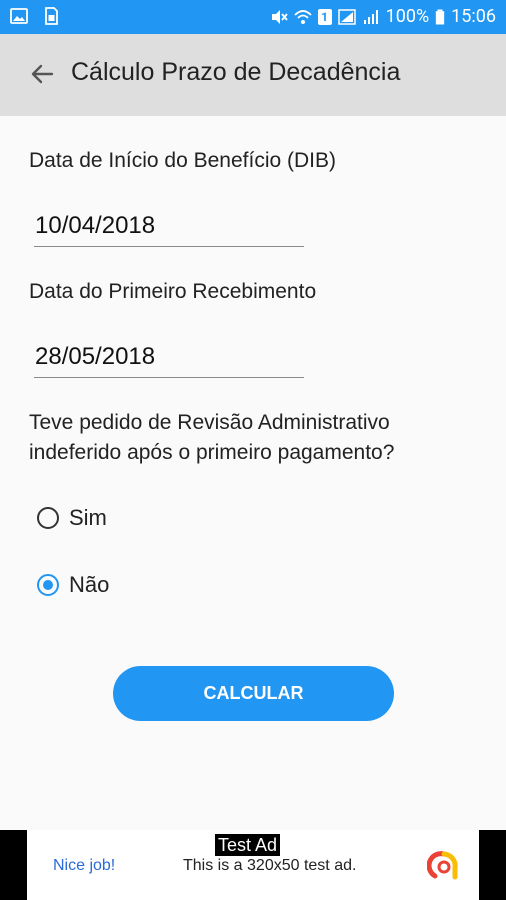  What do you see at coordinates (19, 16) in the screenshot?
I see `image-notification-icon` at bounding box center [19, 16].